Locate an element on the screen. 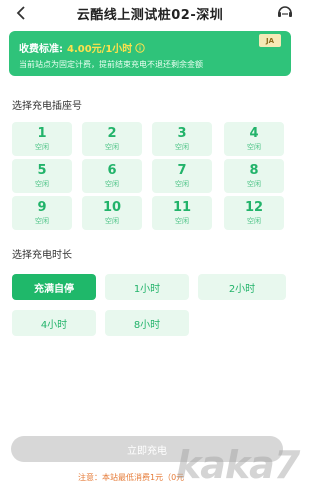  fee-label: 收费标准: is located at coordinates (41, 49).